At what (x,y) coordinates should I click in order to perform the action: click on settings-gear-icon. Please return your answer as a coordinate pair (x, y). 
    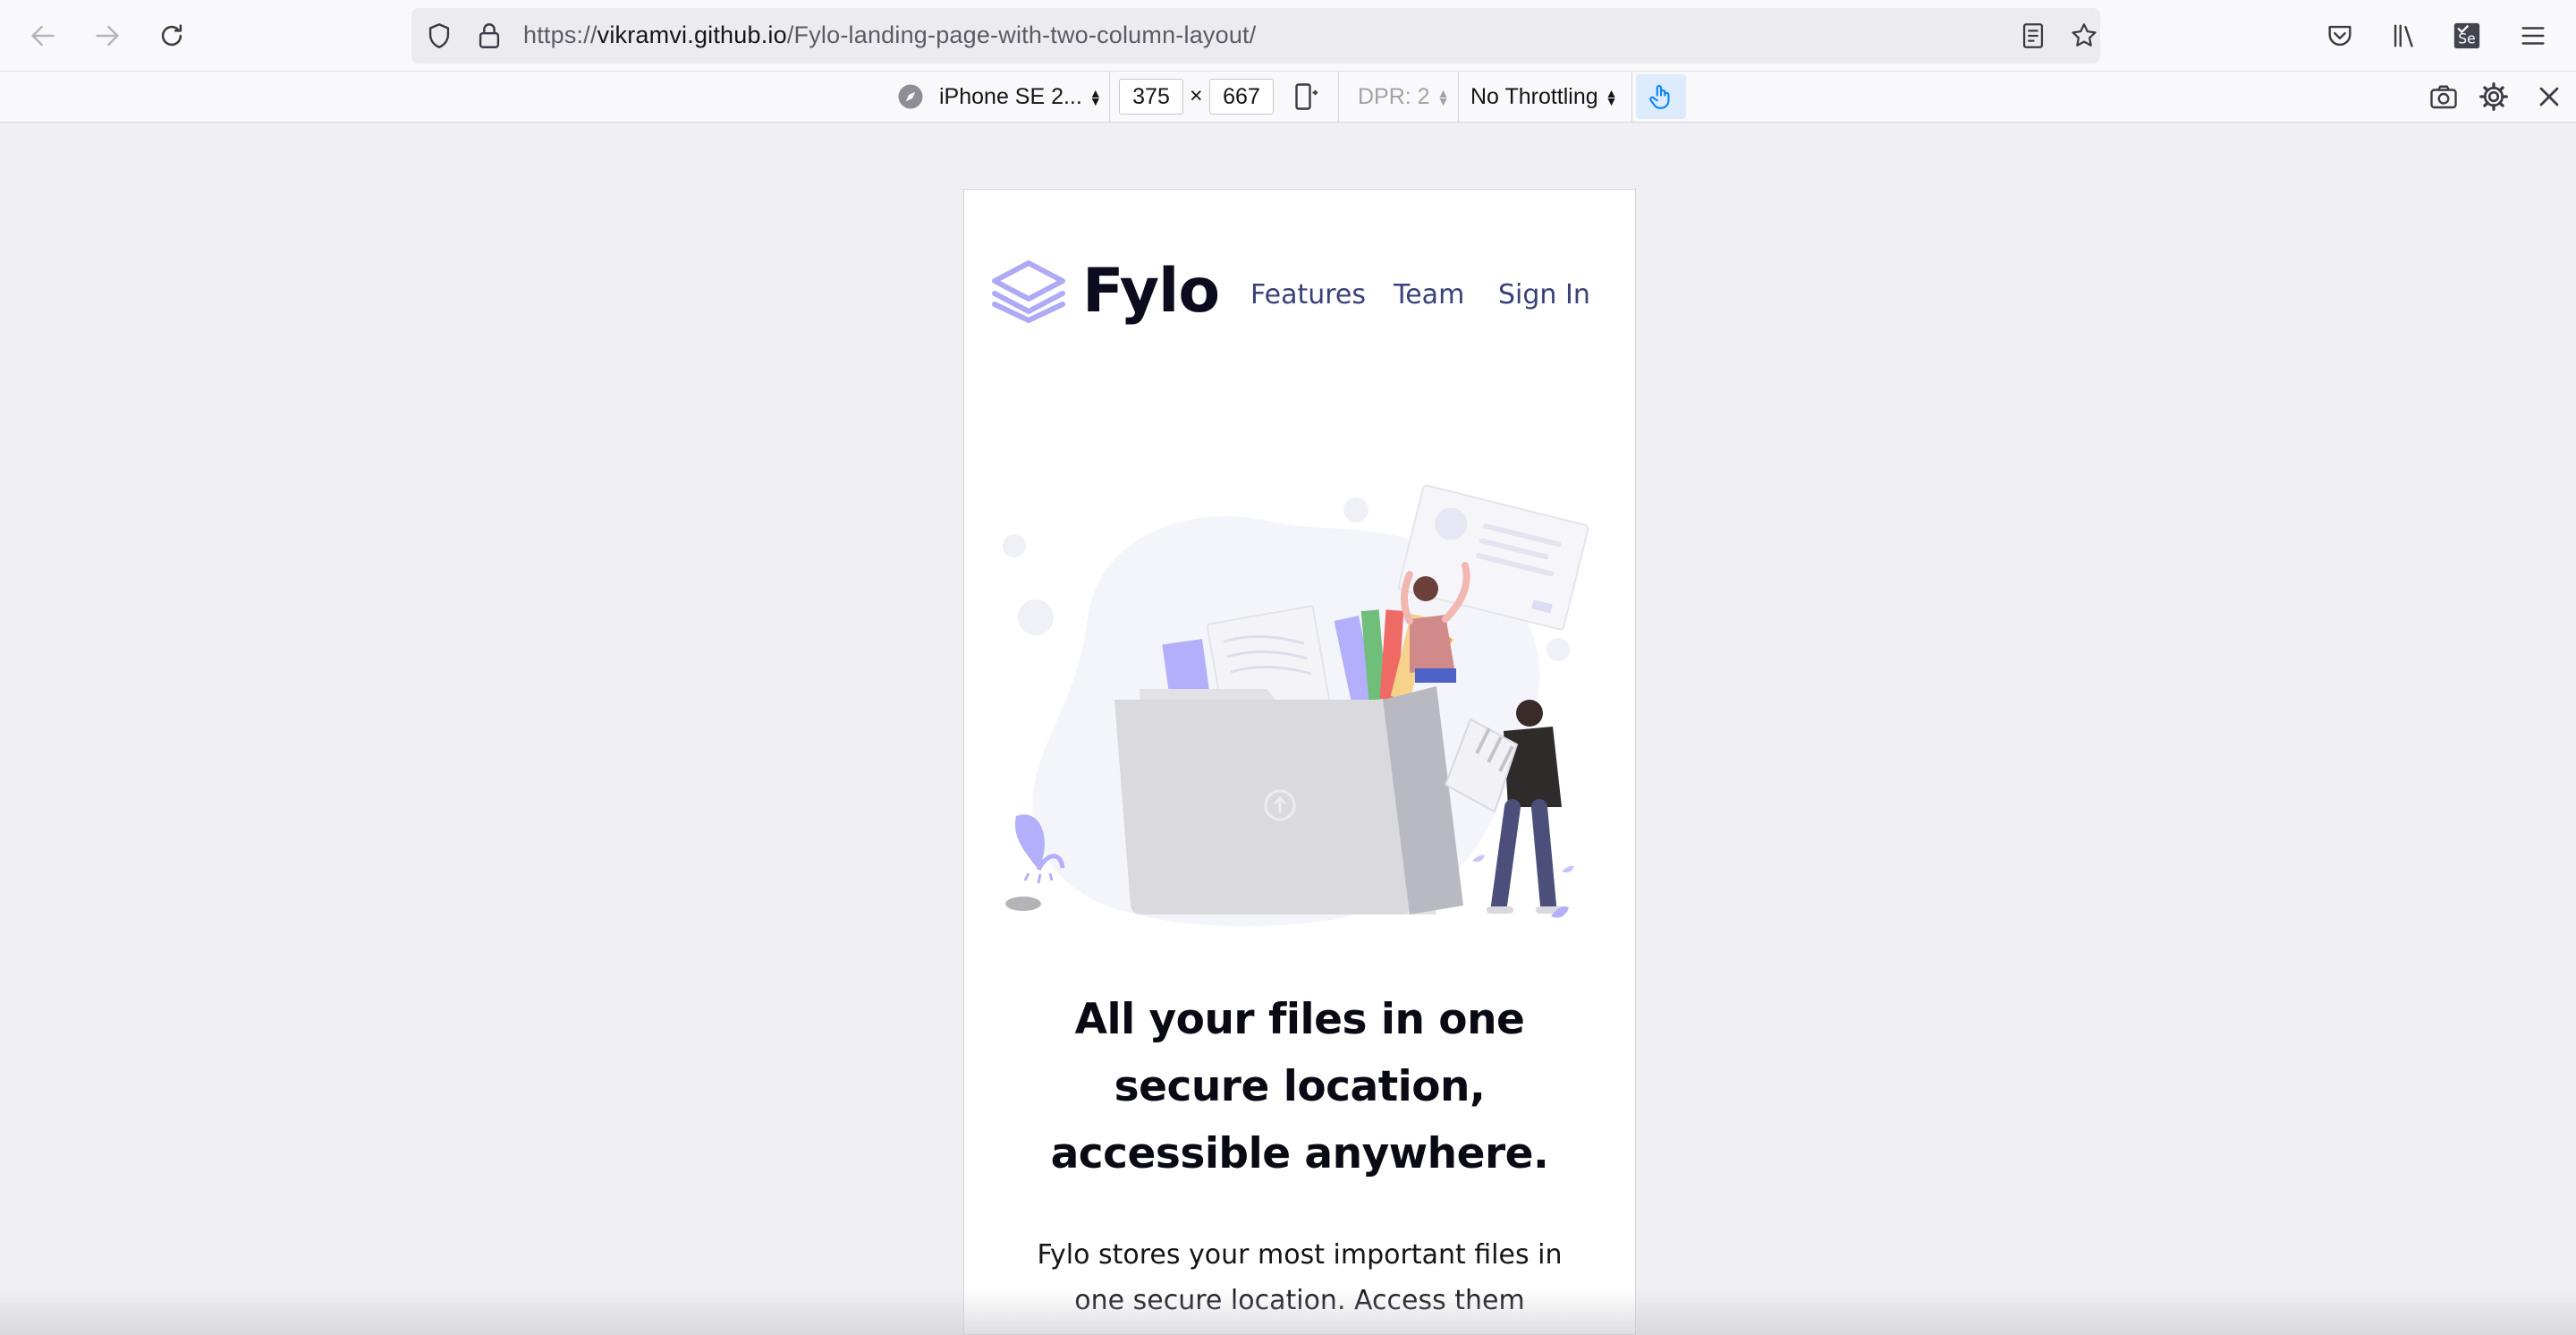
    Looking at the image, I should click on (2494, 97).